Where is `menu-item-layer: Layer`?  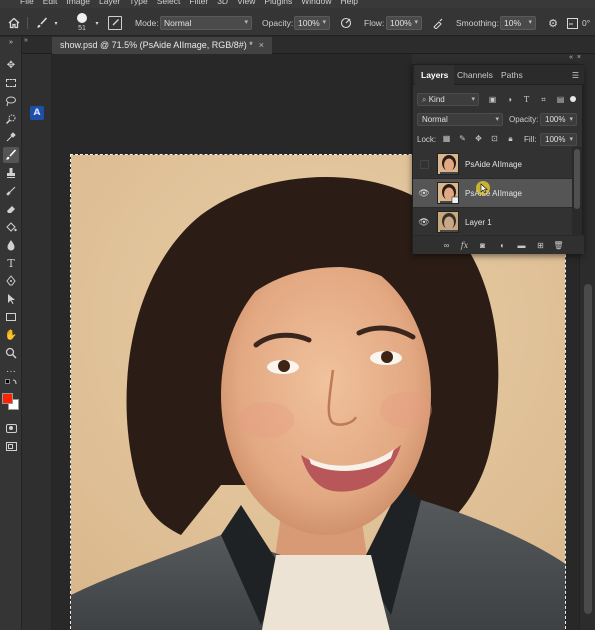 menu-item-layer: Layer is located at coordinates (109, 3).